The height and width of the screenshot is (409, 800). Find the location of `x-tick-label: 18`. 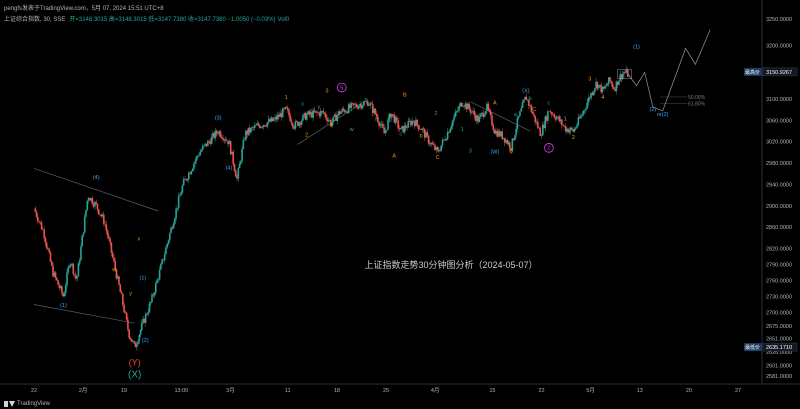

x-tick-label: 18 is located at coordinates (337, 391).